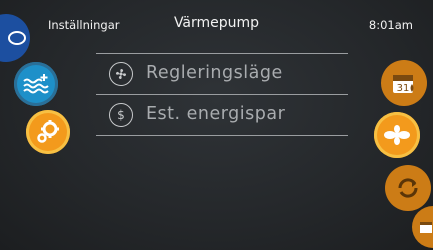 The width and height of the screenshot is (433, 250). I want to click on calendar-icon: 31, so click(403, 84).